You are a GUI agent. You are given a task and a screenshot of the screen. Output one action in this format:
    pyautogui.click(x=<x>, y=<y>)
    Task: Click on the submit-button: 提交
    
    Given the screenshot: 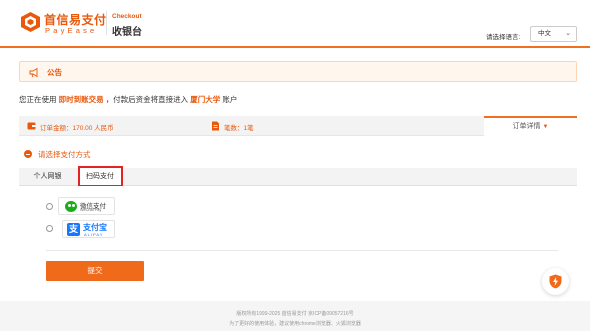 What is the action you would take?
    pyautogui.click(x=95, y=271)
    